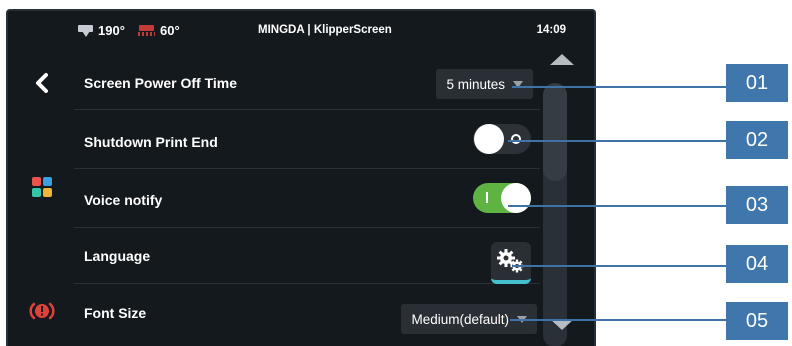  I want to click on setting-row-shutdown-print-end: Shutdown Print End, so click(307, 139).